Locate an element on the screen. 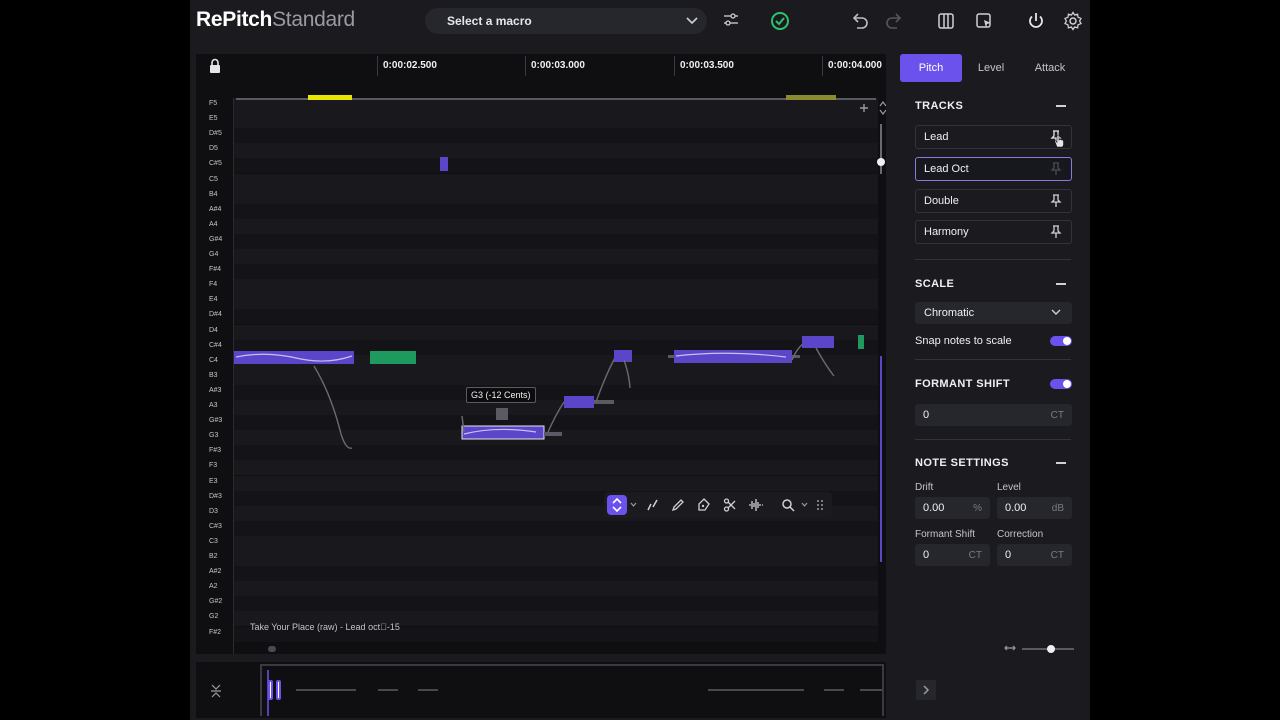  tab-pitch: Pitch is located at coordinates (931, 68).